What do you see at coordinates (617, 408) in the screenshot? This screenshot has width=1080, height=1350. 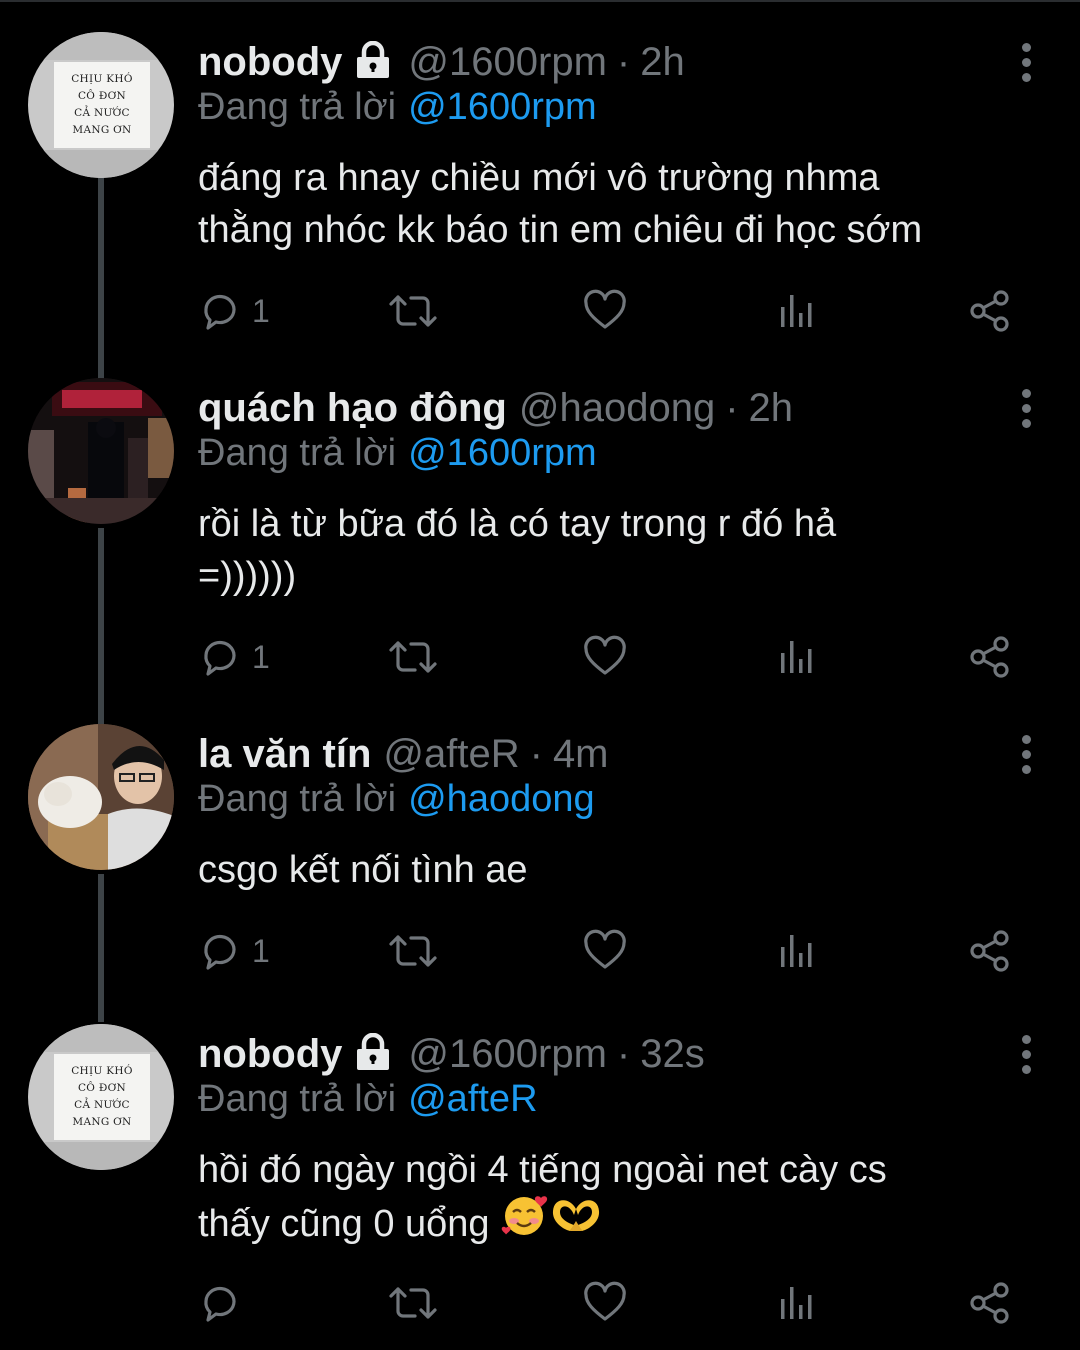 I see `user-handle: @haodong` at bounding box center [617, 408].